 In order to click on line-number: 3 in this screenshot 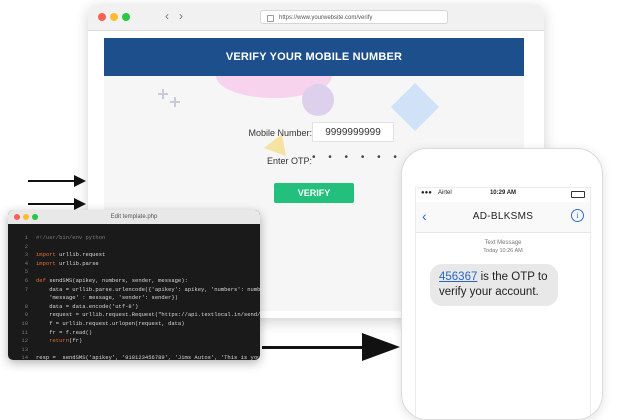, I will do `click(26, 255)`.